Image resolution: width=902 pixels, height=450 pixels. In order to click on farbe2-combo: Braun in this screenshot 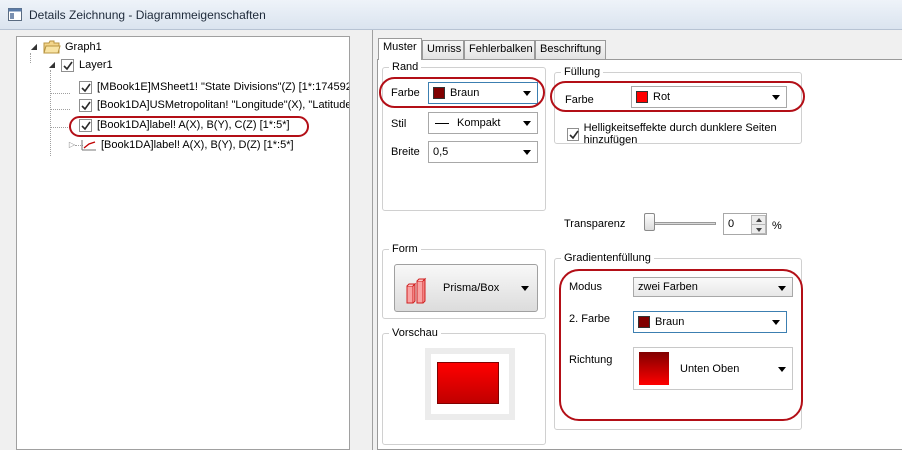, I will do `click(710, 322)`.